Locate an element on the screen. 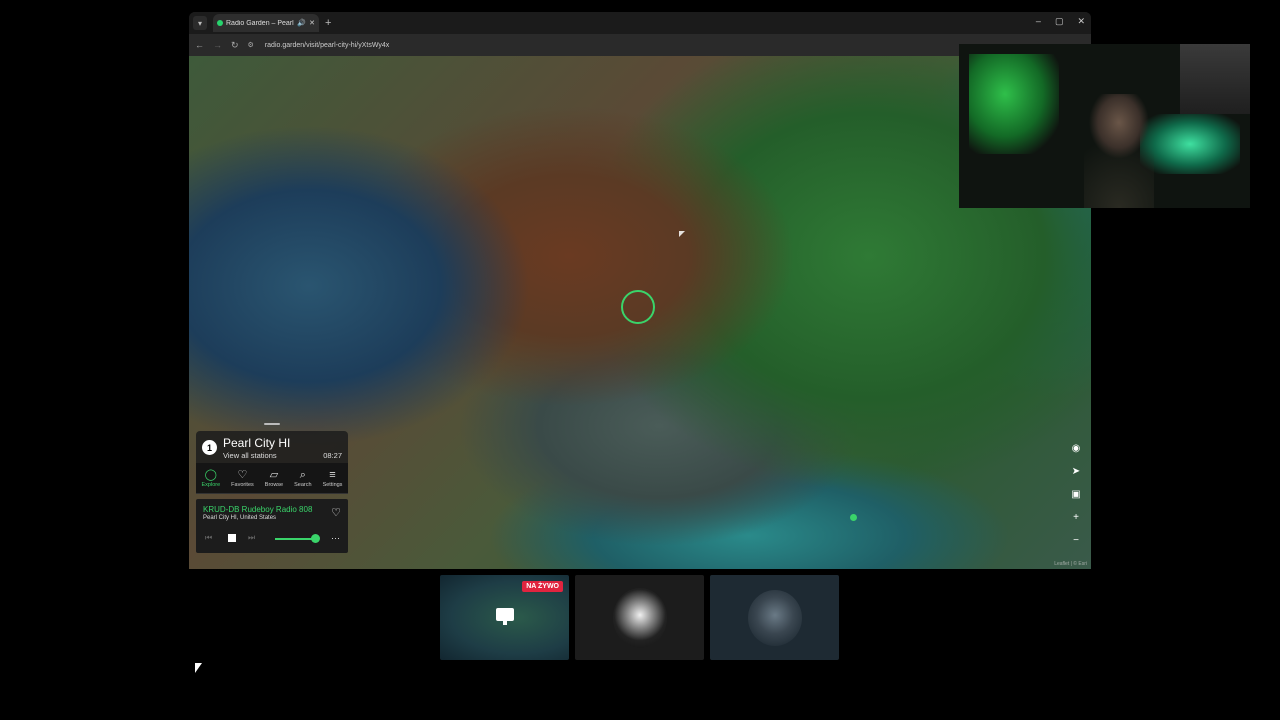  volume-slider-knob is located at coordinates (315, 538).